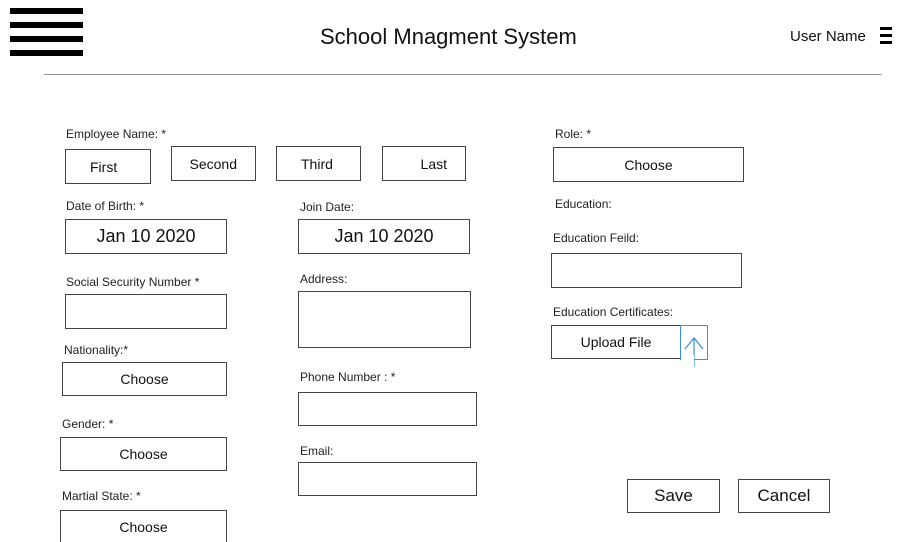 The image size is (899, 542). I want to click on address-field, so click(384, 319).